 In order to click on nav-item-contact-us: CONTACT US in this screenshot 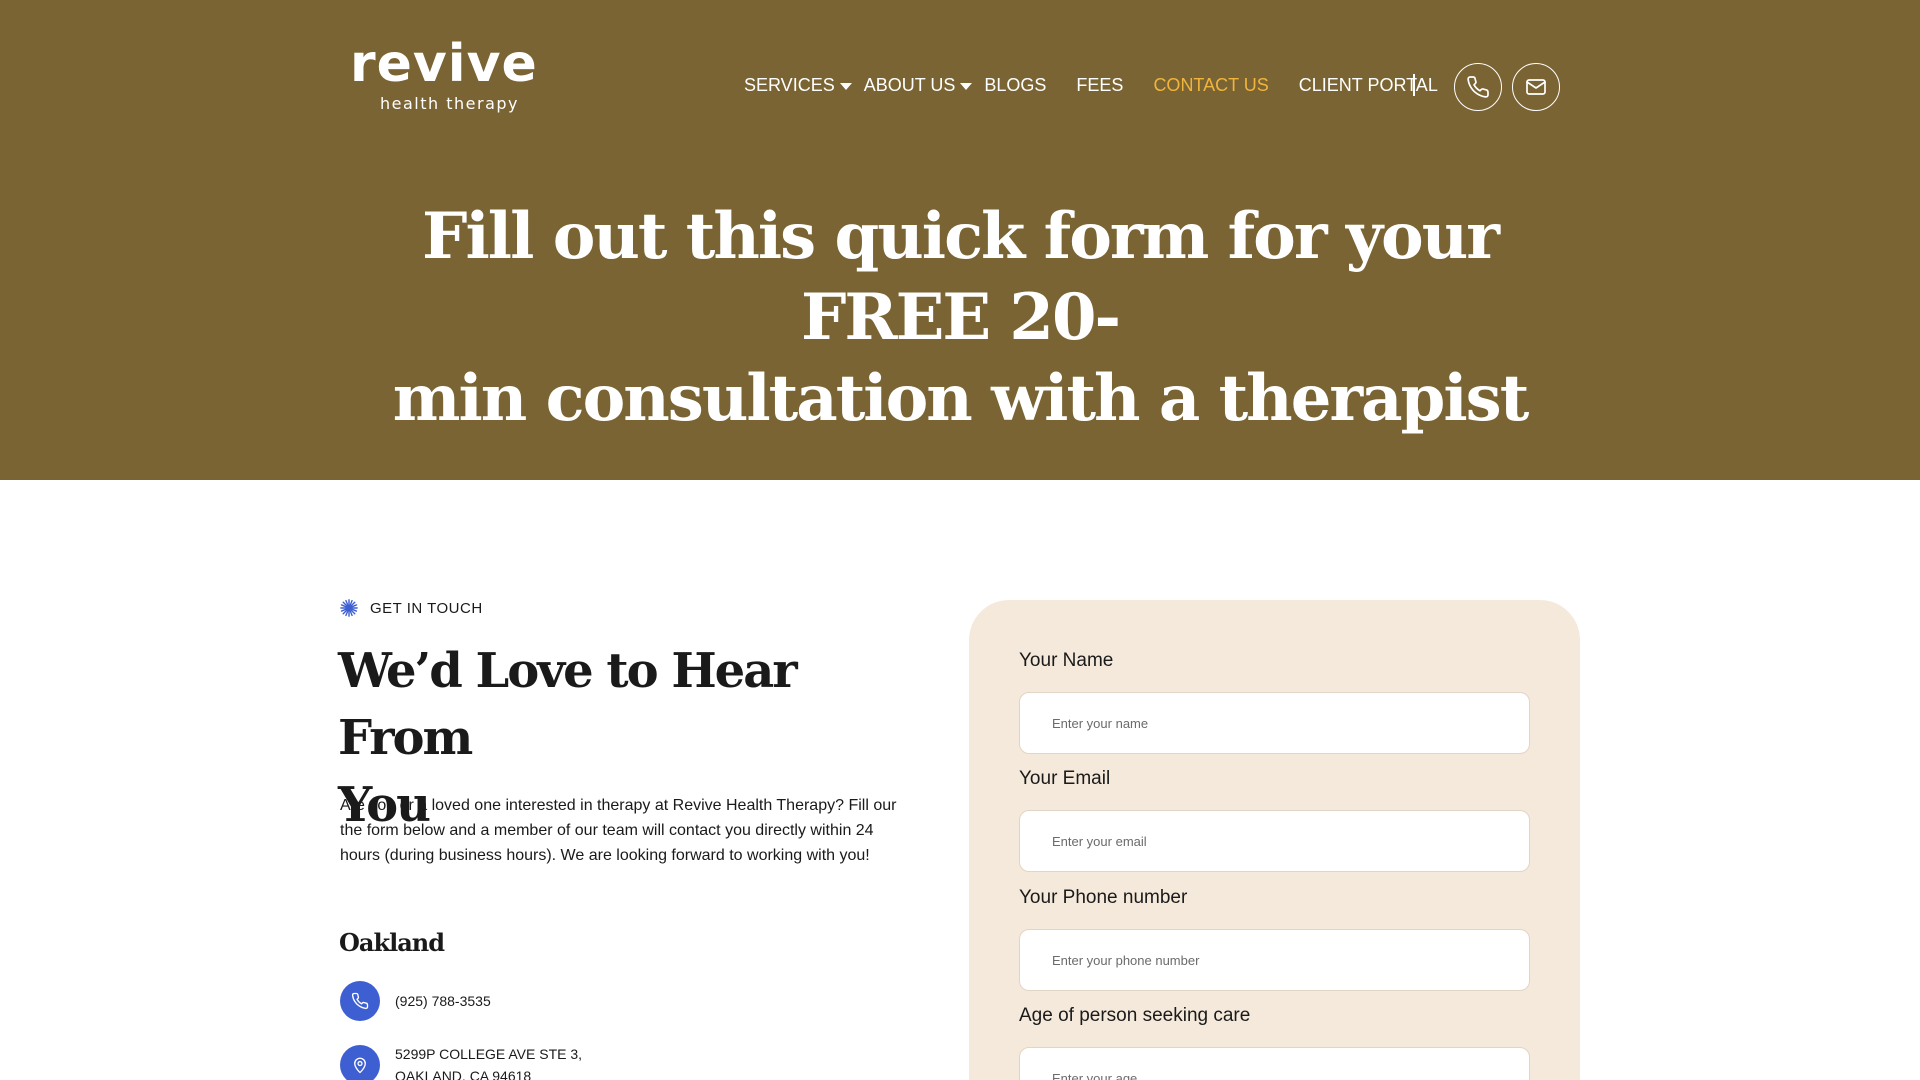, I will do `click(1210, 85)`.